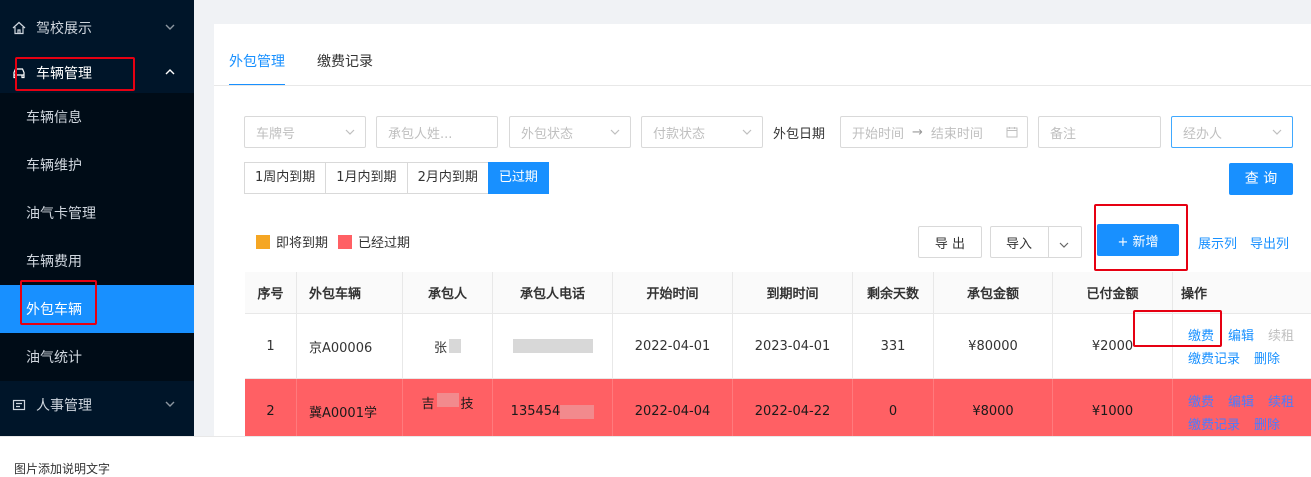 Image resolution: width=1311 pixels, height=477 pixels. I want to click on cell-amount: ¥80000, so click(993, 346).